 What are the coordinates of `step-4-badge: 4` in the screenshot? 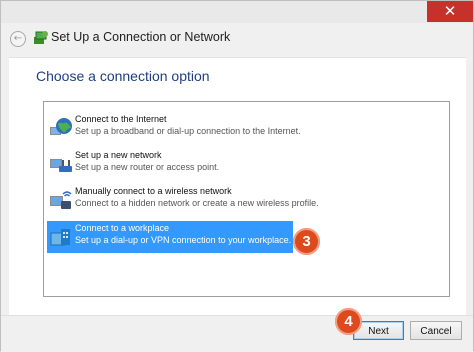 It's located at (348, 321).